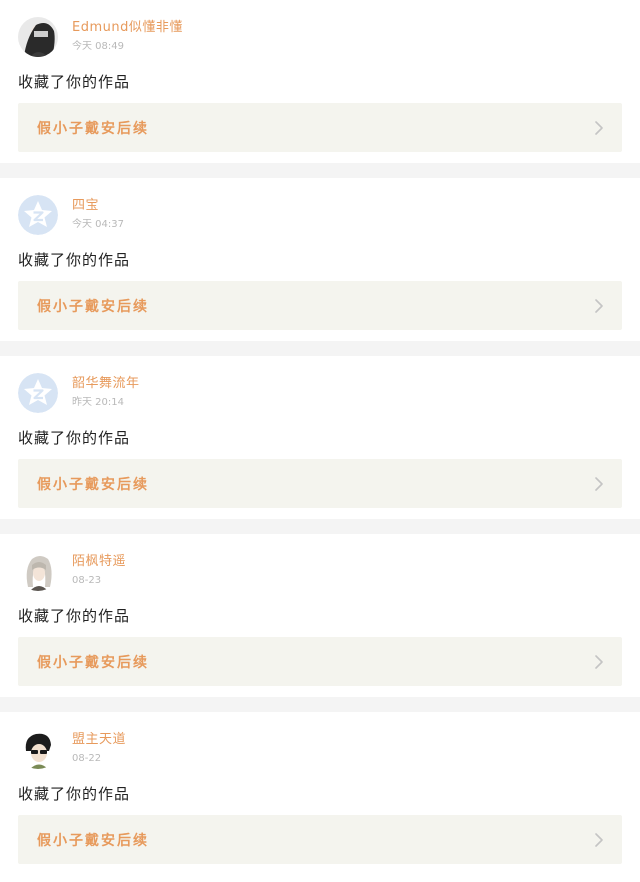  What do you see at coordinates (79, 393) in the screenshot?
I see `notification-header: 韶华舞流年 昨天 20:14` at bounding box center [79, 393].